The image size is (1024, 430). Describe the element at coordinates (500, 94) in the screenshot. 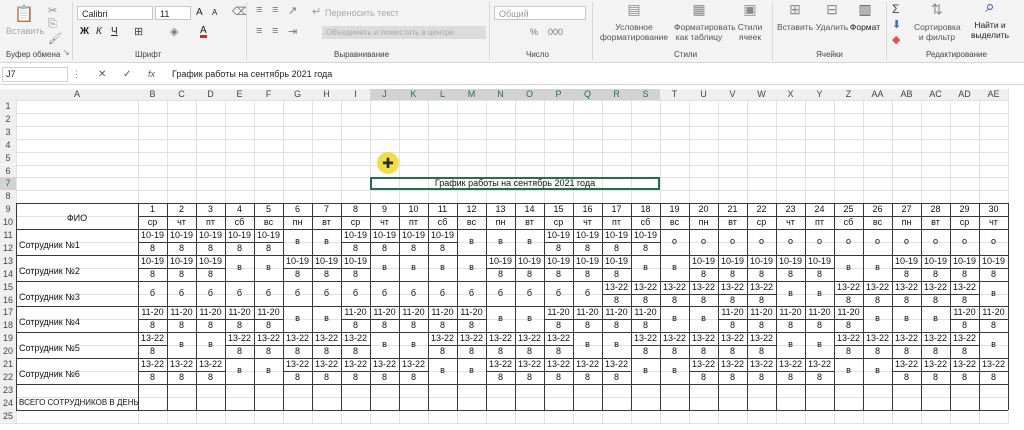

I see `column-header-n: N` at that location.